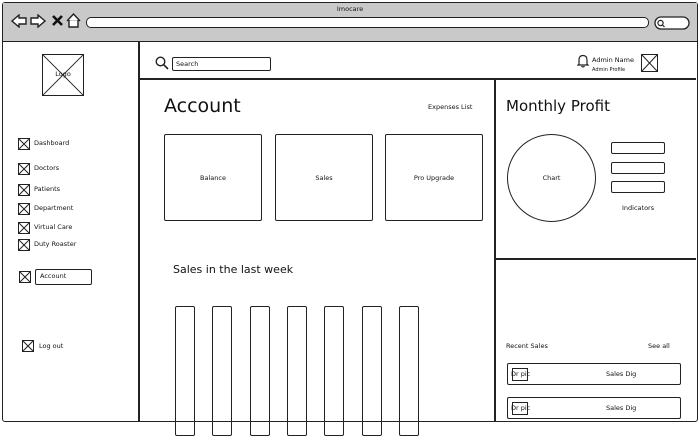  Describe the element at coordinates (19, 21) in the screenshot. I see `back-icon` at that location.